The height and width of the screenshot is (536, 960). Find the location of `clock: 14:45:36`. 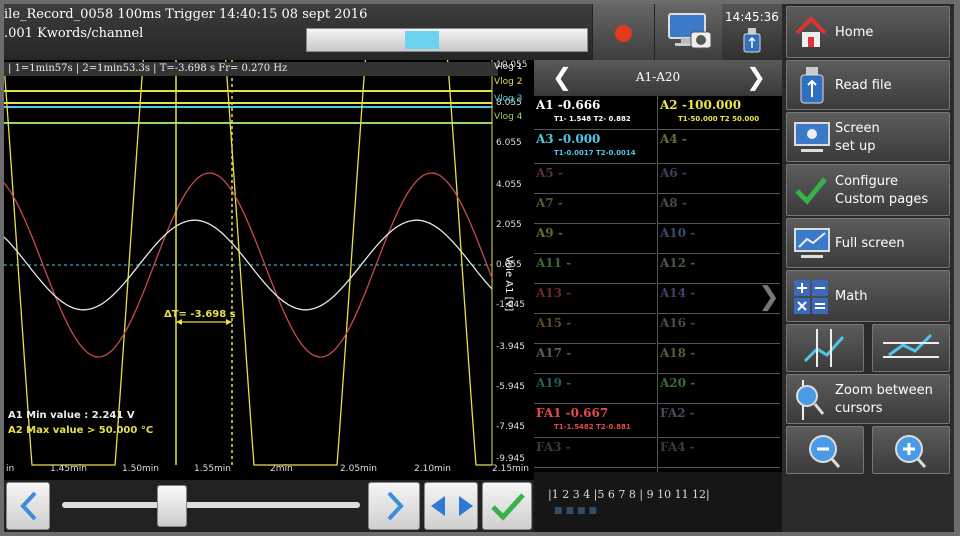

clock: 14:45:36 is located at coordinates (752, 32).